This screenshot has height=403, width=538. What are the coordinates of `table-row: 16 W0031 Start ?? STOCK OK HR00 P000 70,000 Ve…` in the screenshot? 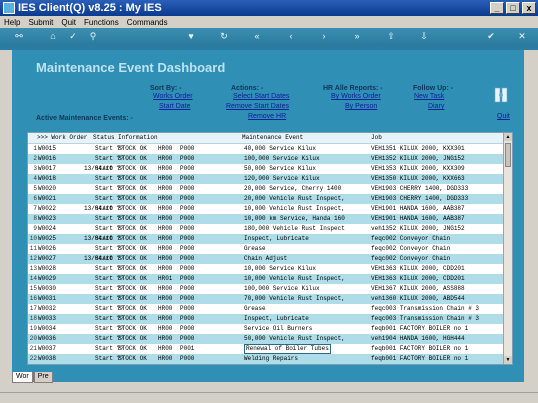 It's located at (270, 299).